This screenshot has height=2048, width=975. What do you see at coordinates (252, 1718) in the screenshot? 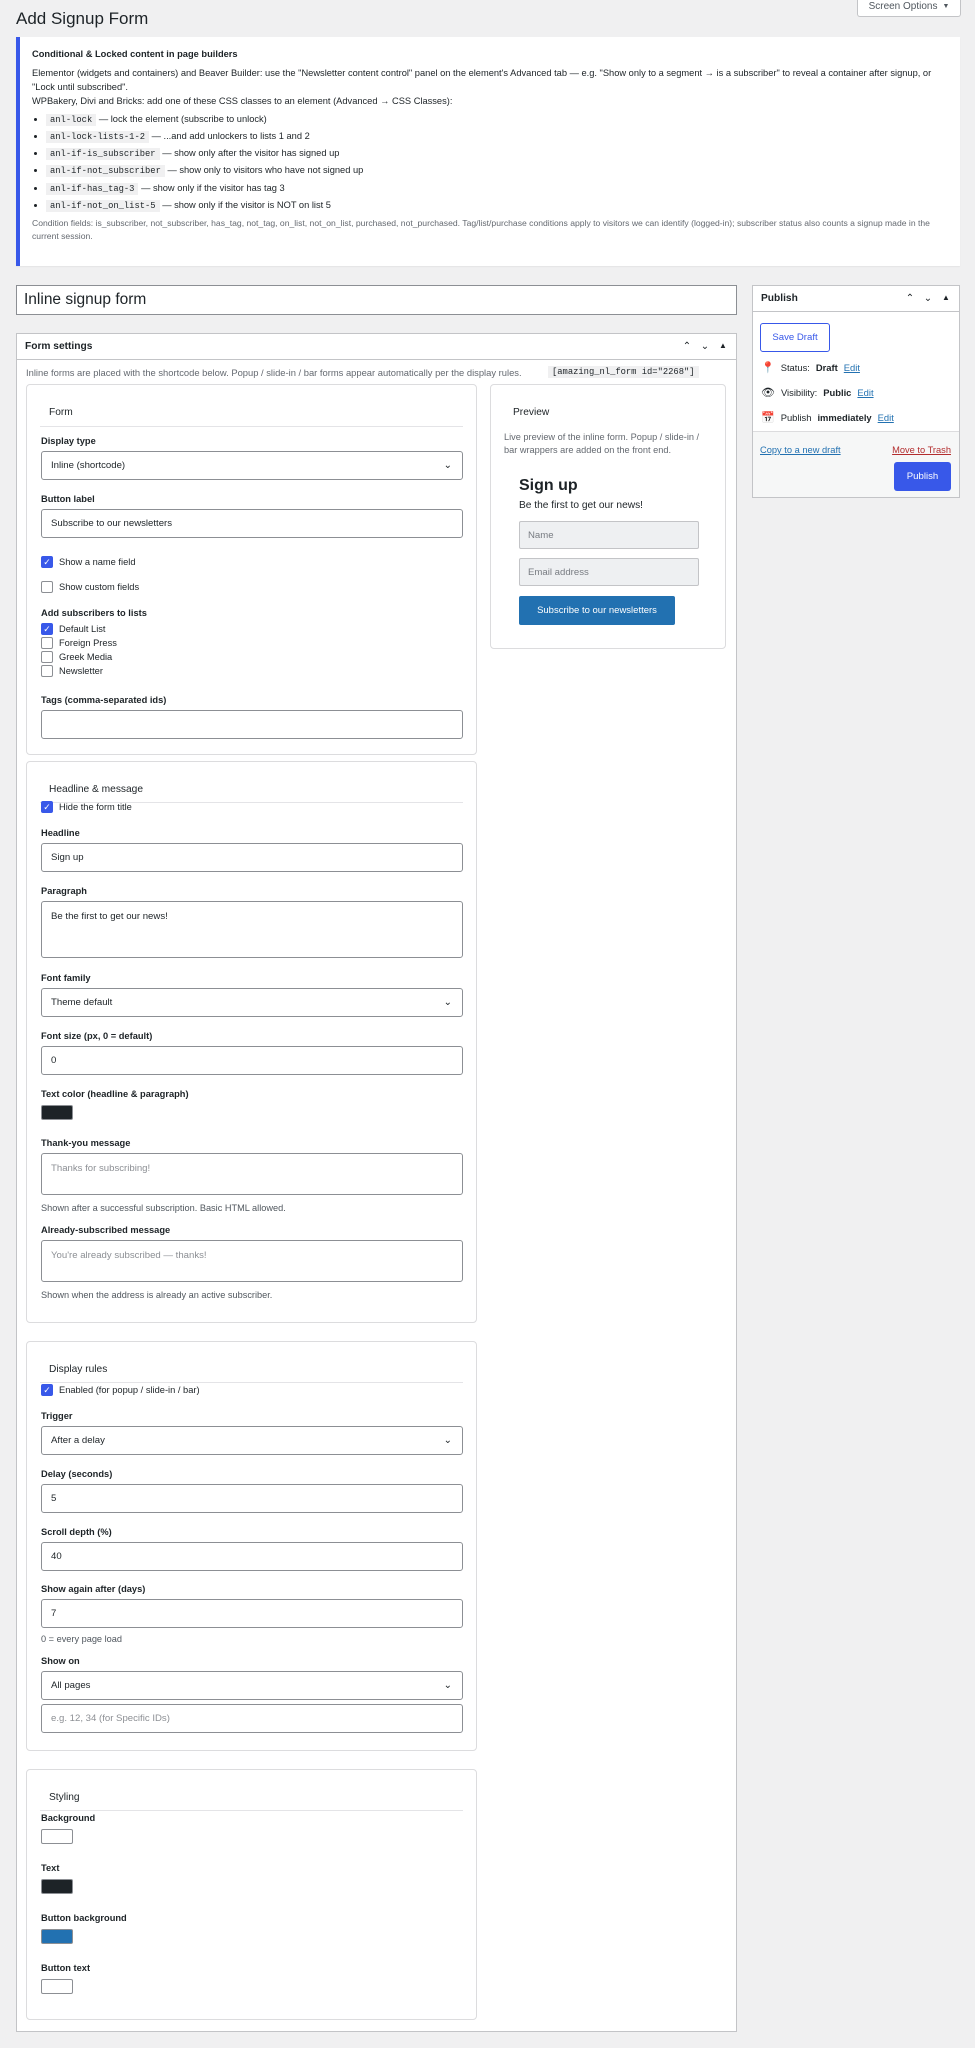
I see `specific-ids-input: e.g. 12, 34 (for Specific IDs)` at bounding box center [252, 1718].